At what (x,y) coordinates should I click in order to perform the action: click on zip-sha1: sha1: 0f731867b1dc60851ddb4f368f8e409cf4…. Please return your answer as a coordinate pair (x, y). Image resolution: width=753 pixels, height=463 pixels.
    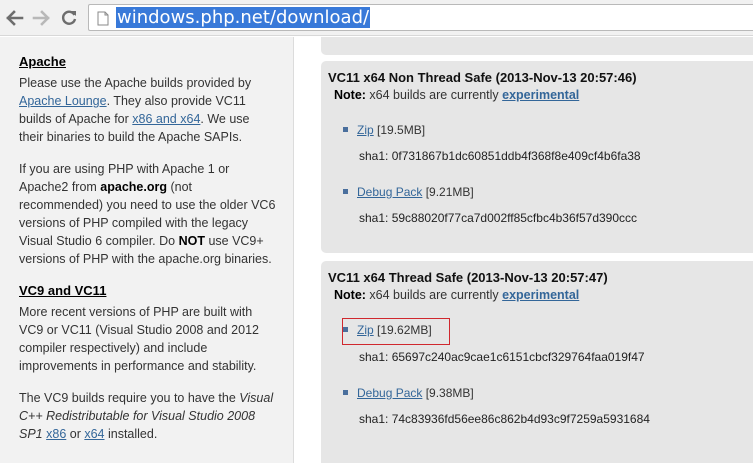
    Looking at the image, I should click on (500, 156).